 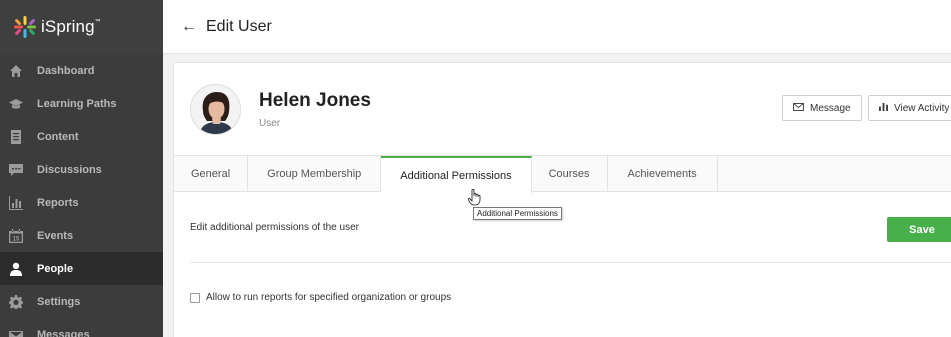 What do you see at coordinates (81, 301) in the screenshot?
I see `sidebar-item-settings: Settings` at bounding box center [81, 301].